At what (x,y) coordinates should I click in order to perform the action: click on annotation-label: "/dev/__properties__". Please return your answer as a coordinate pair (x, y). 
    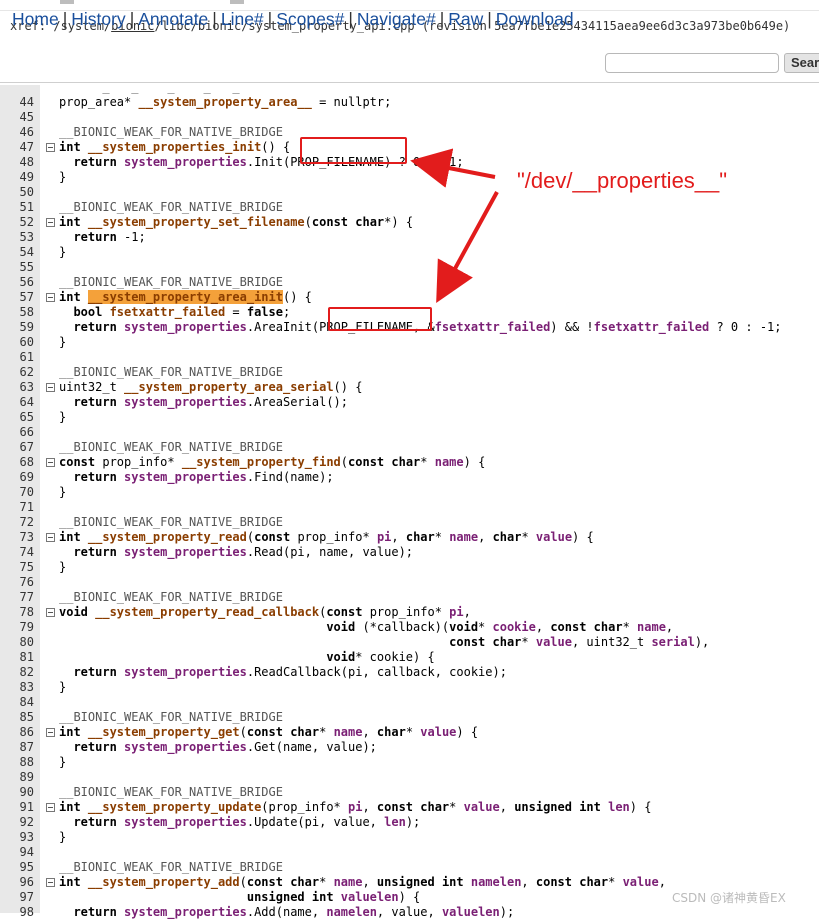
    Looking at the image, I should click on (622, 180).